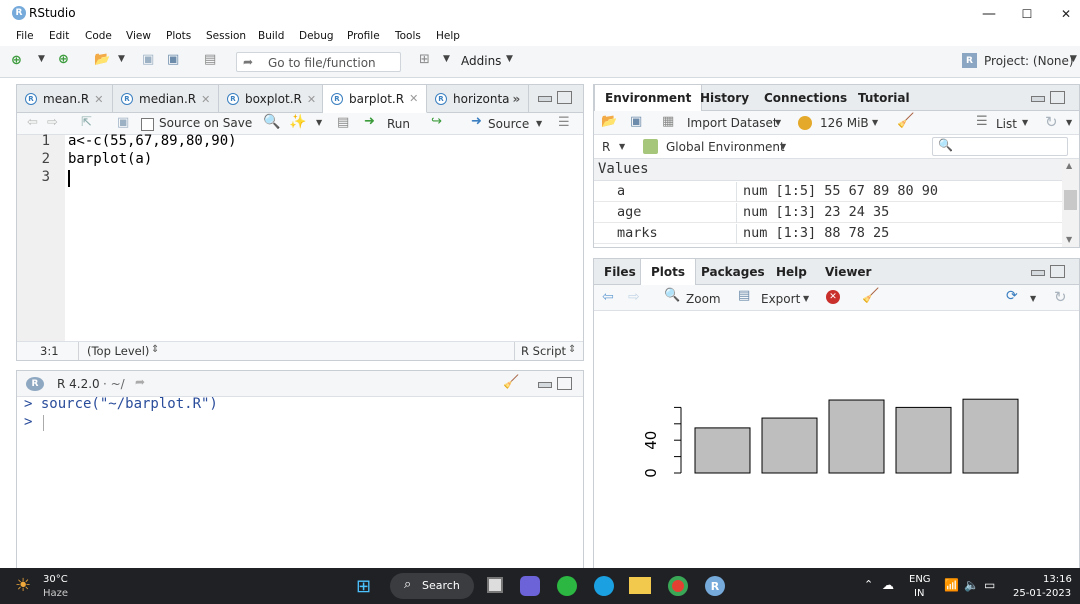 The width and height of the screenshot is (1080, 604). I want to click on save-workspace-icon: ▣, so click(636, 121).